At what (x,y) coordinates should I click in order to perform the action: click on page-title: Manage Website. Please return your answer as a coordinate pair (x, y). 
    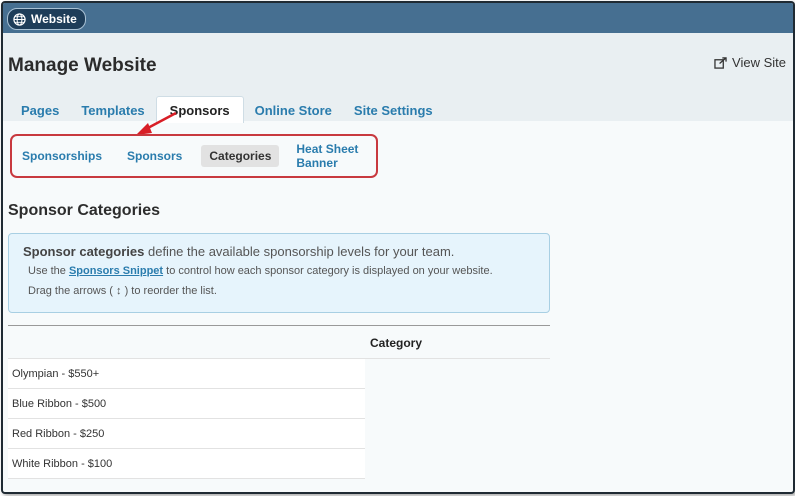
    Looking at the image, I should click on (82, 65).